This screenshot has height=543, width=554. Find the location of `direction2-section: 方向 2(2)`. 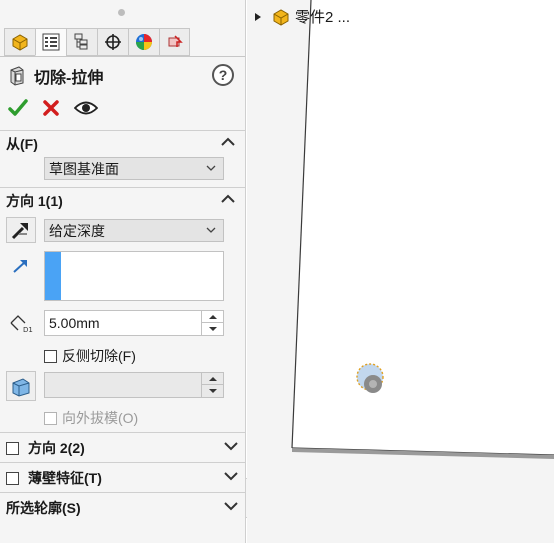

direction2-section: 方向 2(2) is located at coordinates (122, 446).